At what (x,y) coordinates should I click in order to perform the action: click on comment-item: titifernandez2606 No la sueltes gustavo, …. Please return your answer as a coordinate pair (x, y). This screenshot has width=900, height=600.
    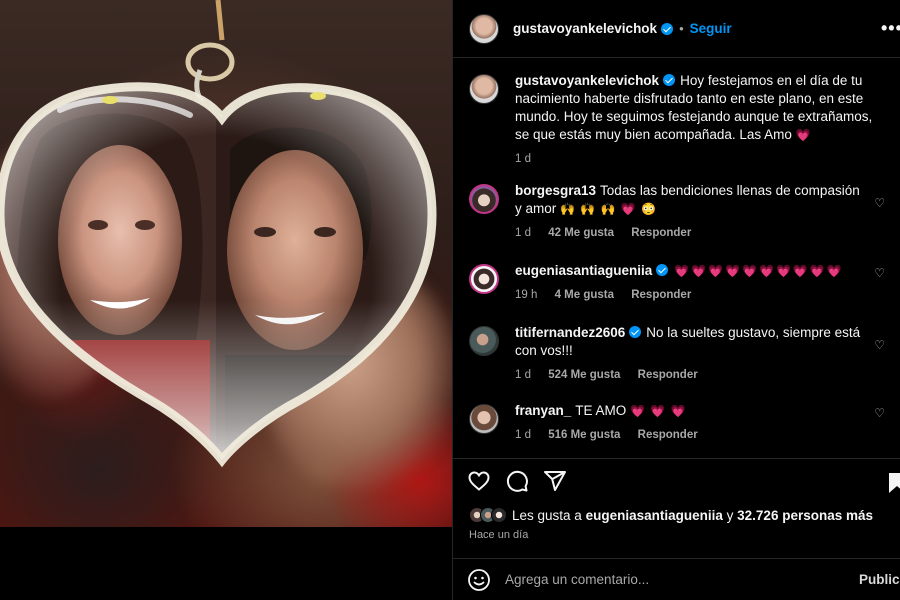
    Looking at the image, I should click on (677, 352).